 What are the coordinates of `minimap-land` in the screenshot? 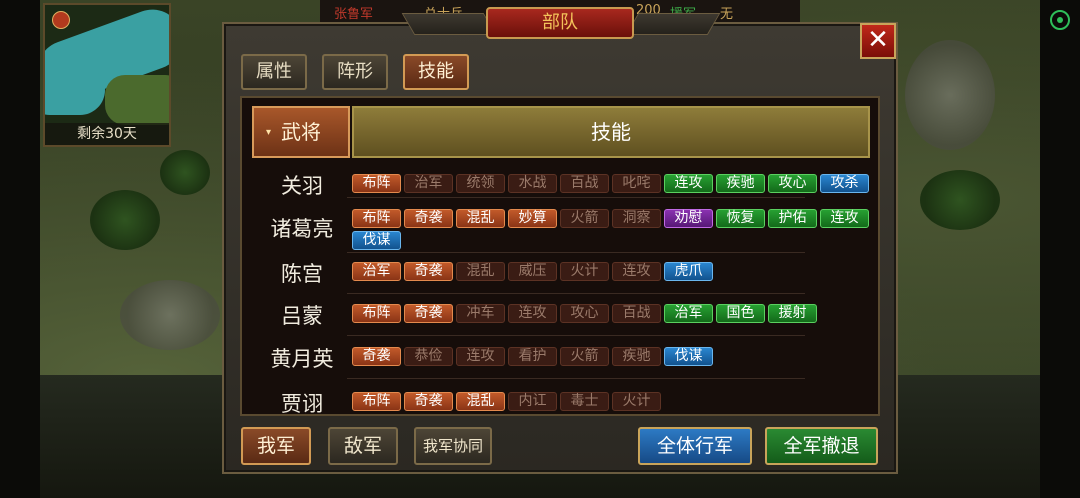 It's located at (137, 100).